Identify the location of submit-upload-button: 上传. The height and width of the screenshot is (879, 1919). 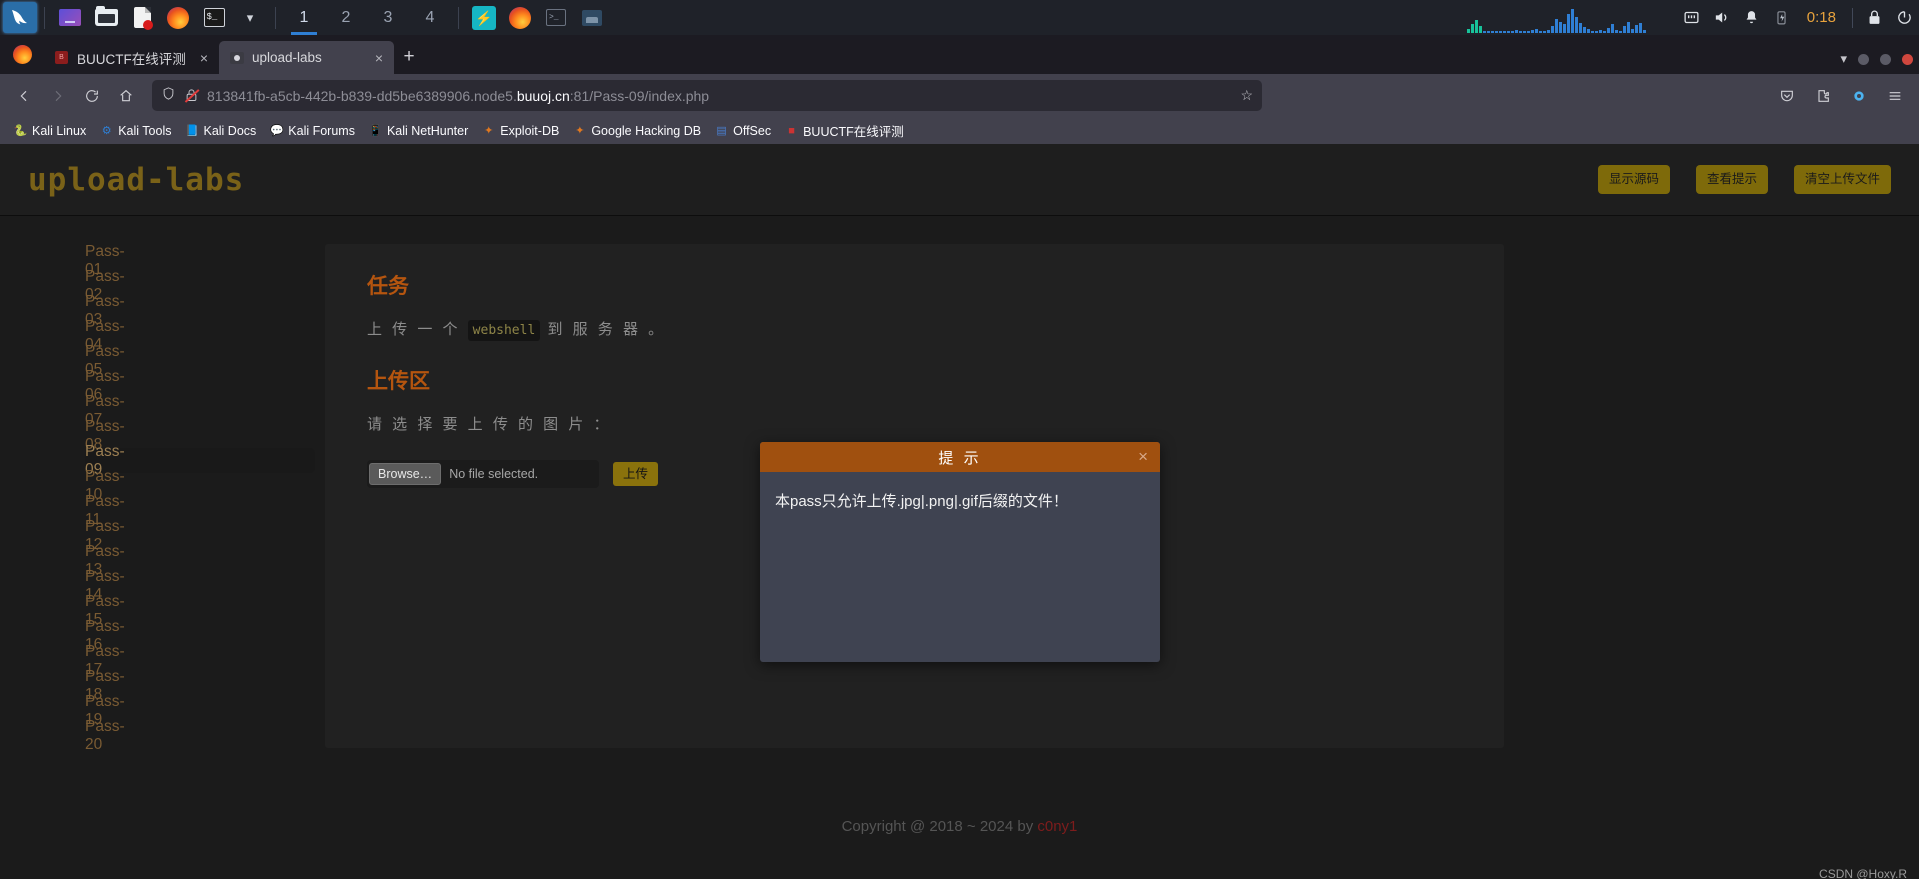
(636, 474).